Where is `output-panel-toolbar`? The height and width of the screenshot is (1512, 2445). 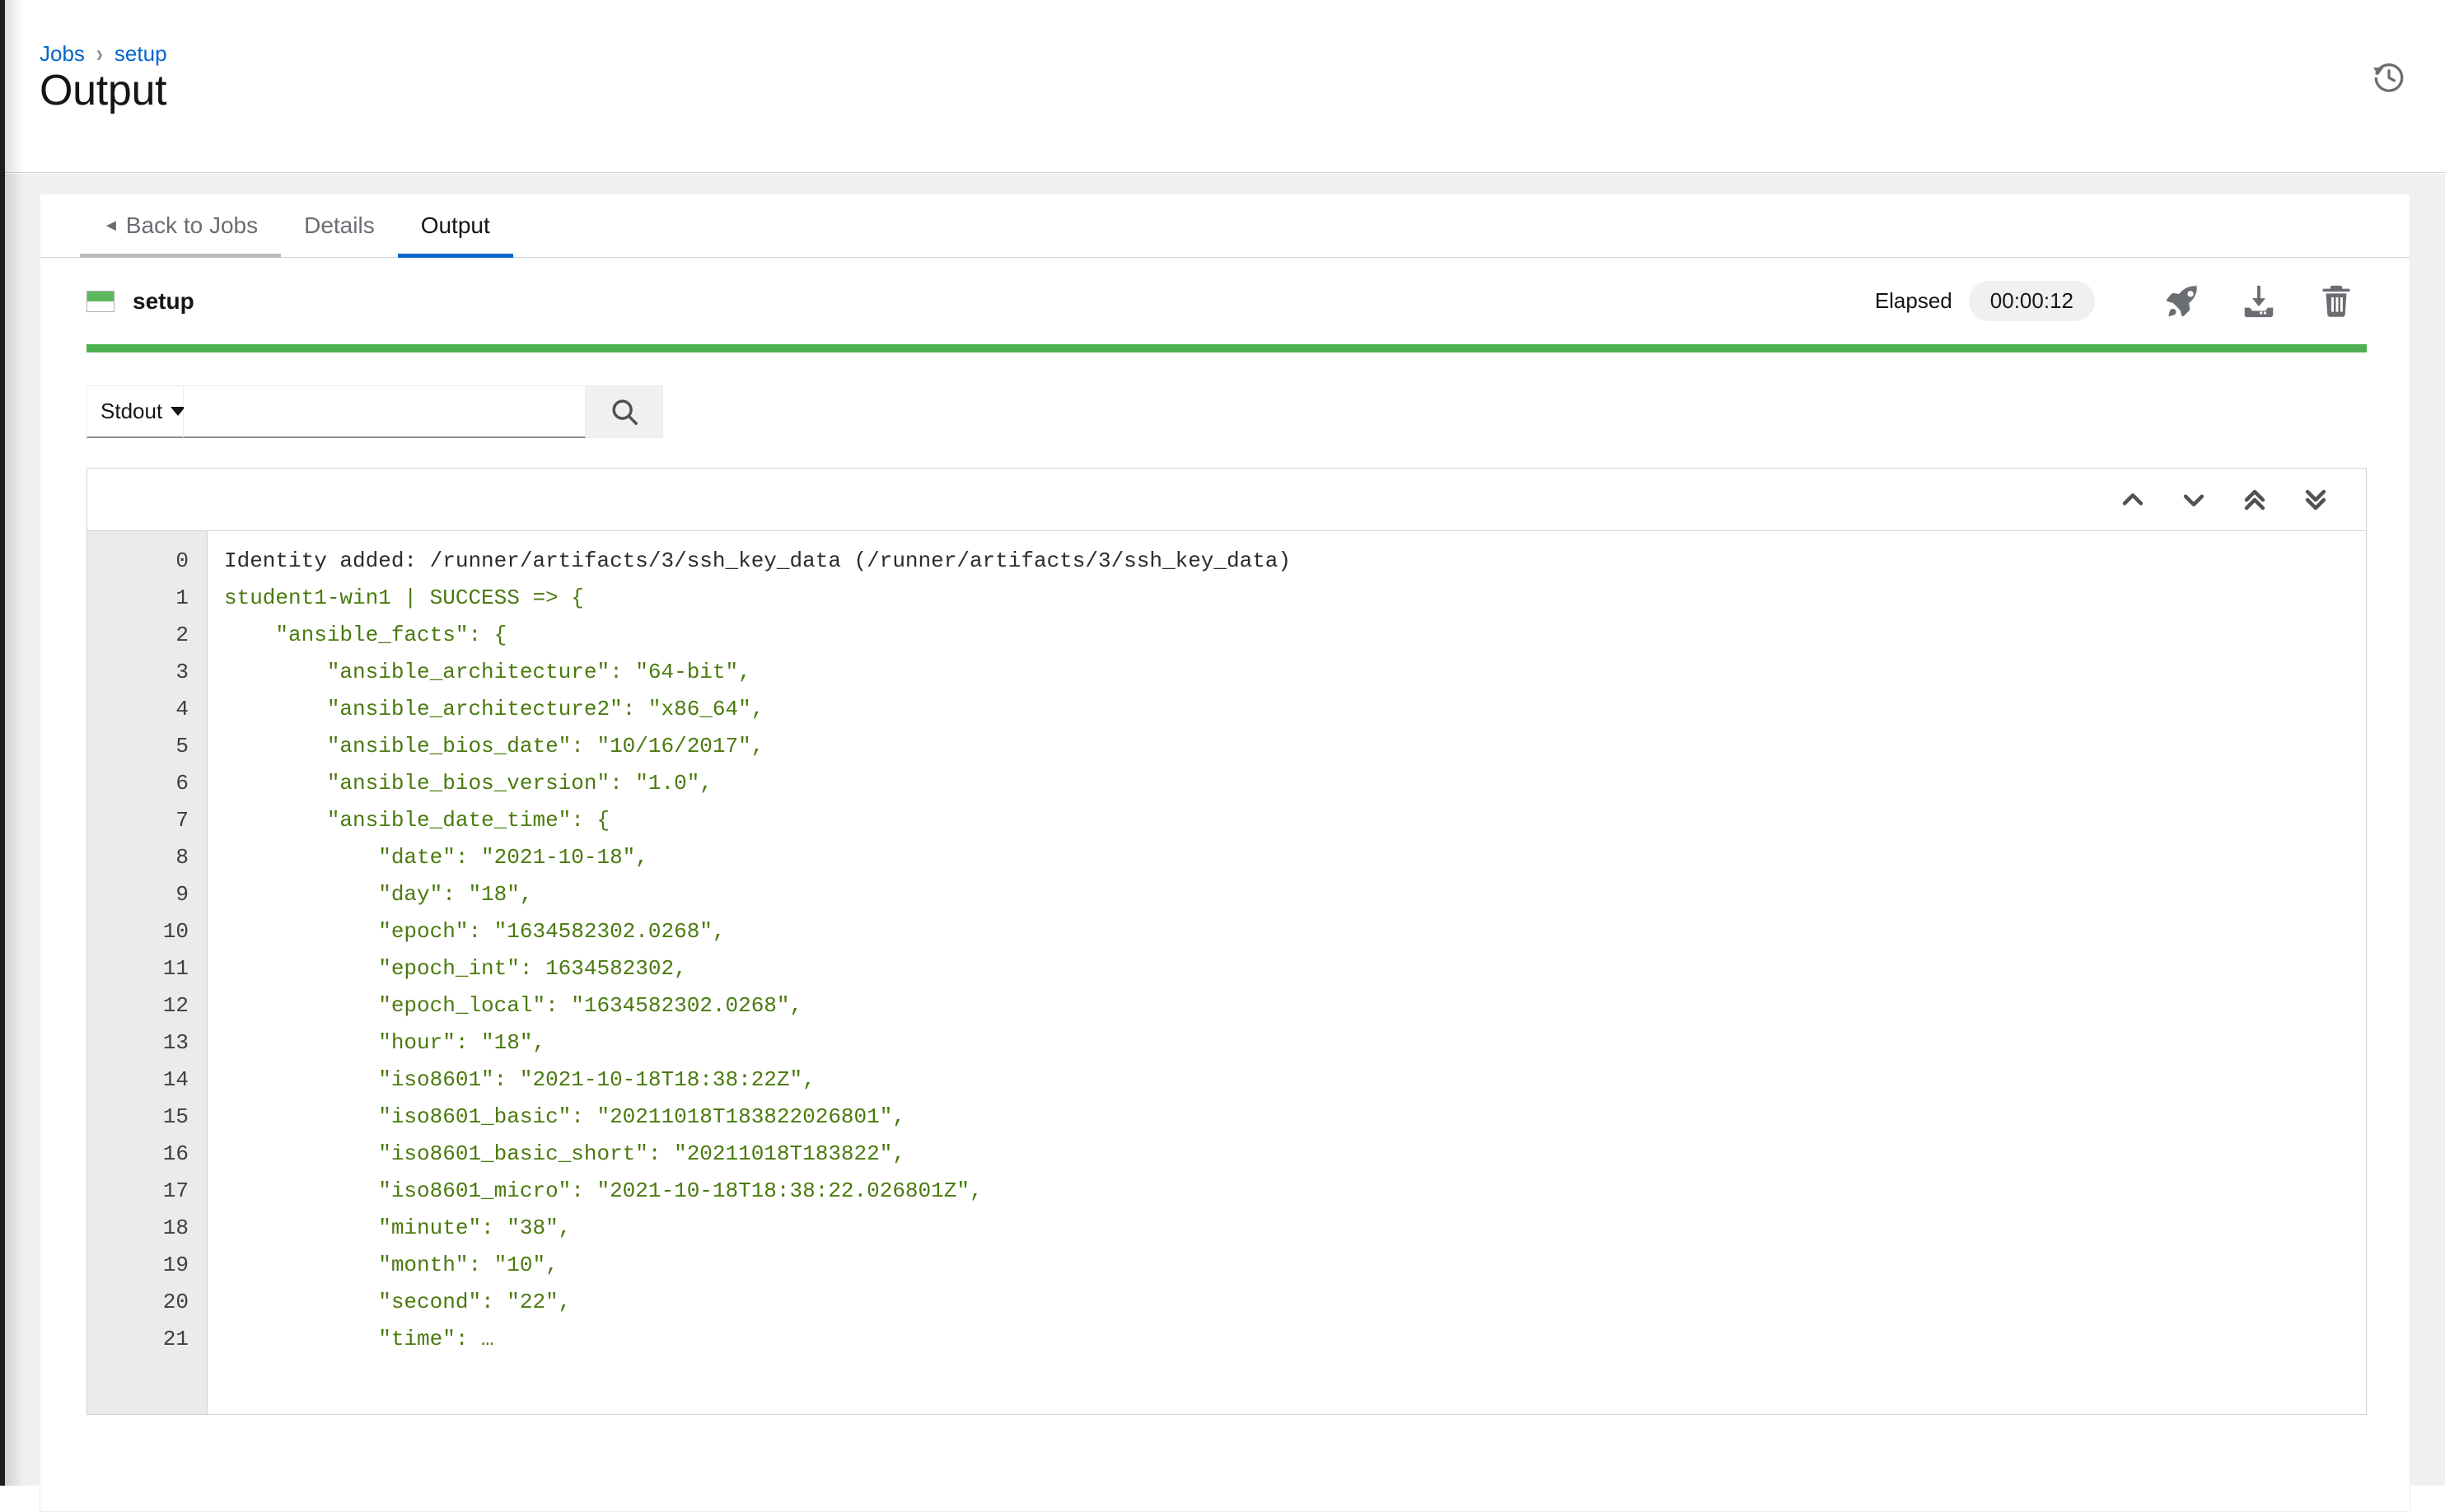
output-panel-toolbar is located at coordinates (1226, 500).